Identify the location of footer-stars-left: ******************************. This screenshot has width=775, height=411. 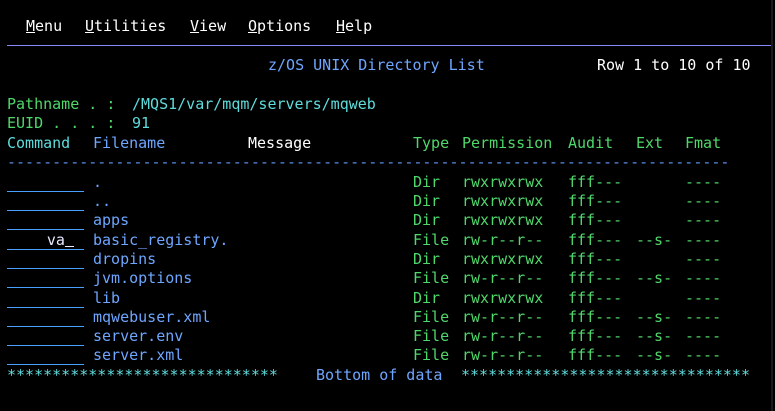
(142, 375).